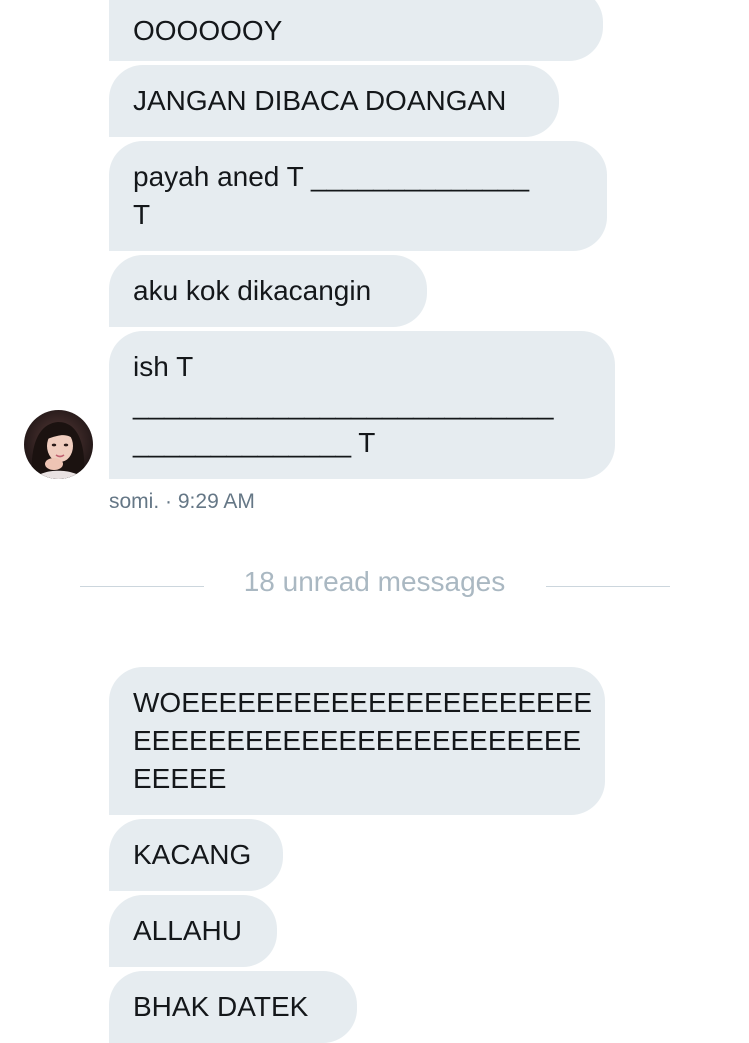 This screenshot has width=749, height=1043. Describe the element at coordinates (252, 290) in the screenshot. I see `message-text: aku kok dikacangin` at that location.